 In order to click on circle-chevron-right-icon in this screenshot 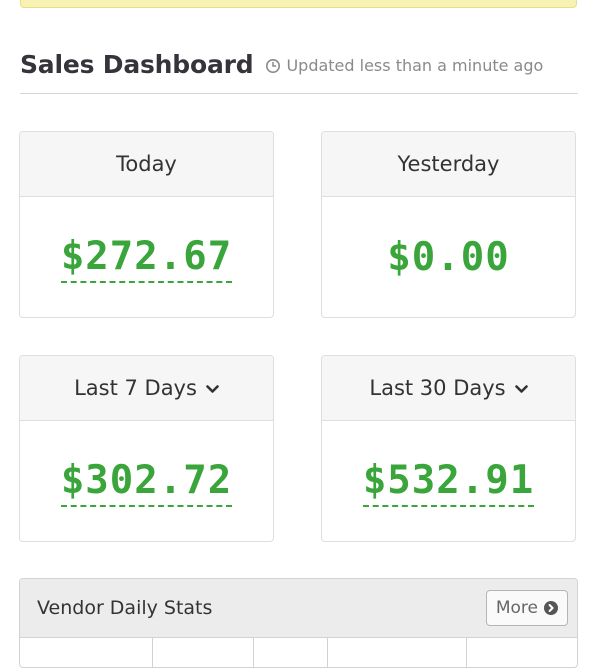, I will do `click(551, 608)`.